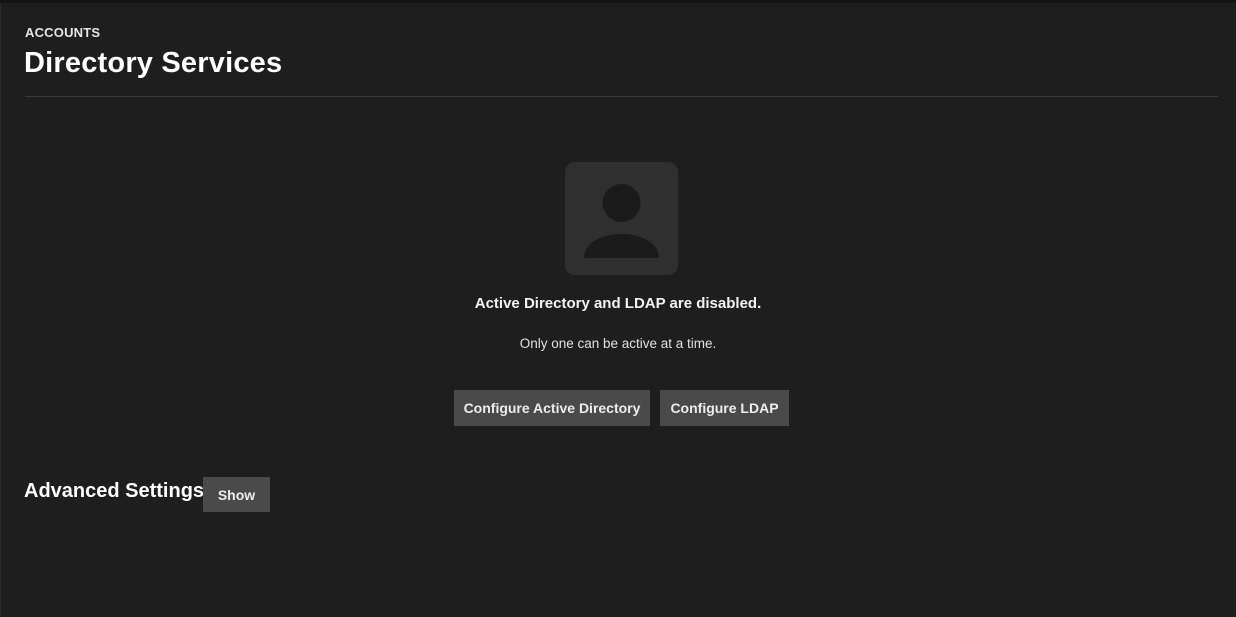 This screenshot has width=1236, height=617. I want to click on configure-ldap-button: Configure LDAP, so click(724, 408).